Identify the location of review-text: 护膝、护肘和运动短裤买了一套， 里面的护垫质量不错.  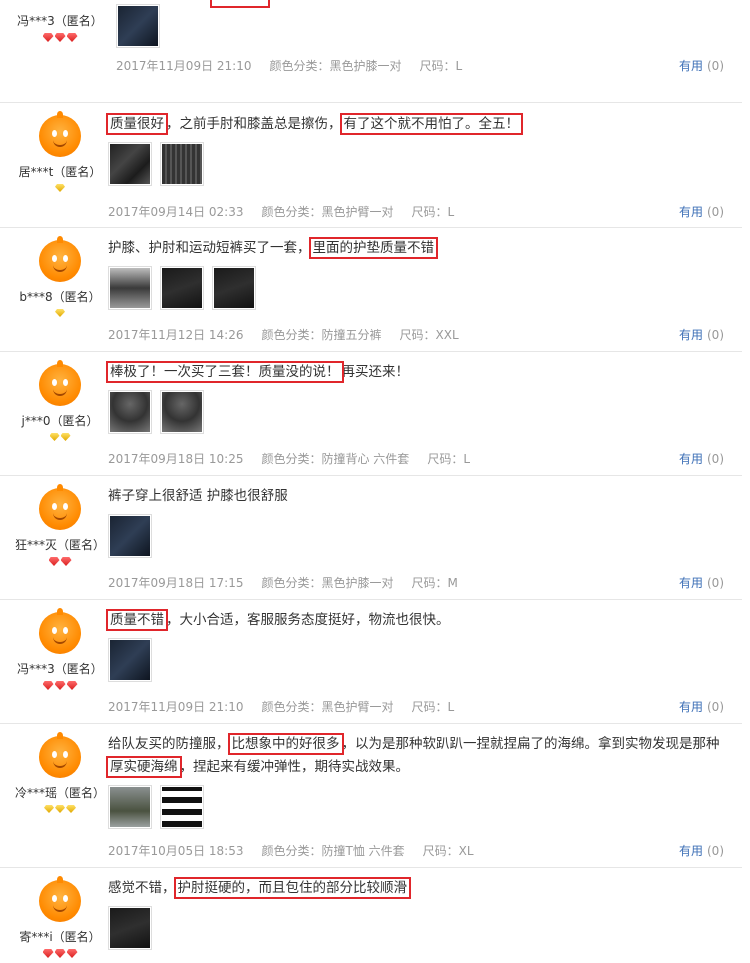
(273, 248).